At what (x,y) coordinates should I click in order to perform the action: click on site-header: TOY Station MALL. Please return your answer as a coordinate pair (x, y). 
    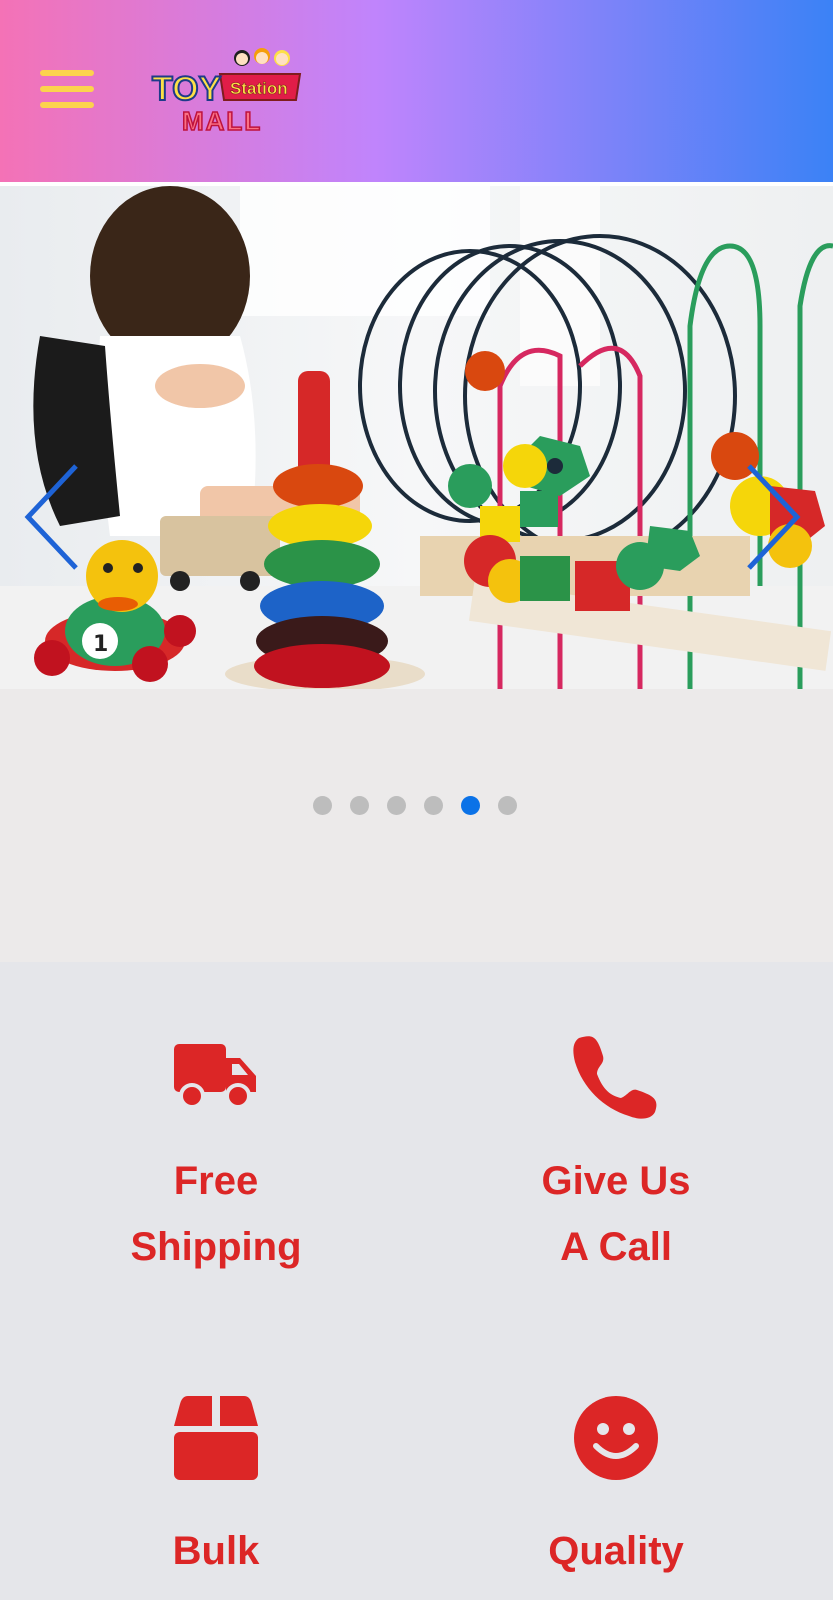
    Looking at the image, I should click on (416, 91).